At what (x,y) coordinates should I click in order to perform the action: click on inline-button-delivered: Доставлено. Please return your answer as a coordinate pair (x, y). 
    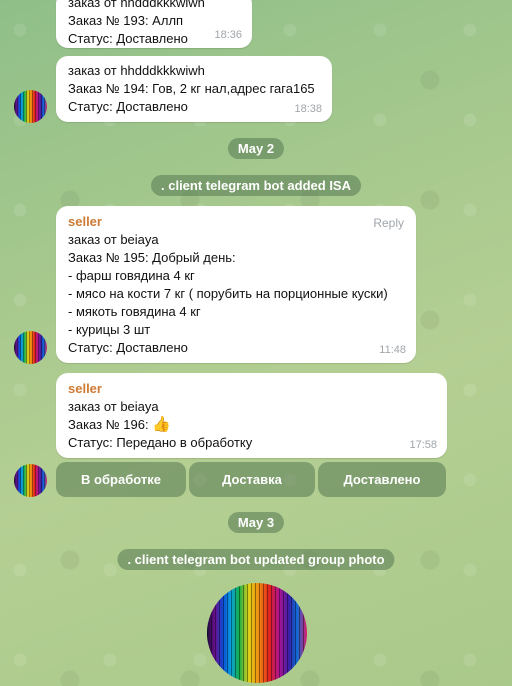
    Looking at the image, I should click on (382, 479).